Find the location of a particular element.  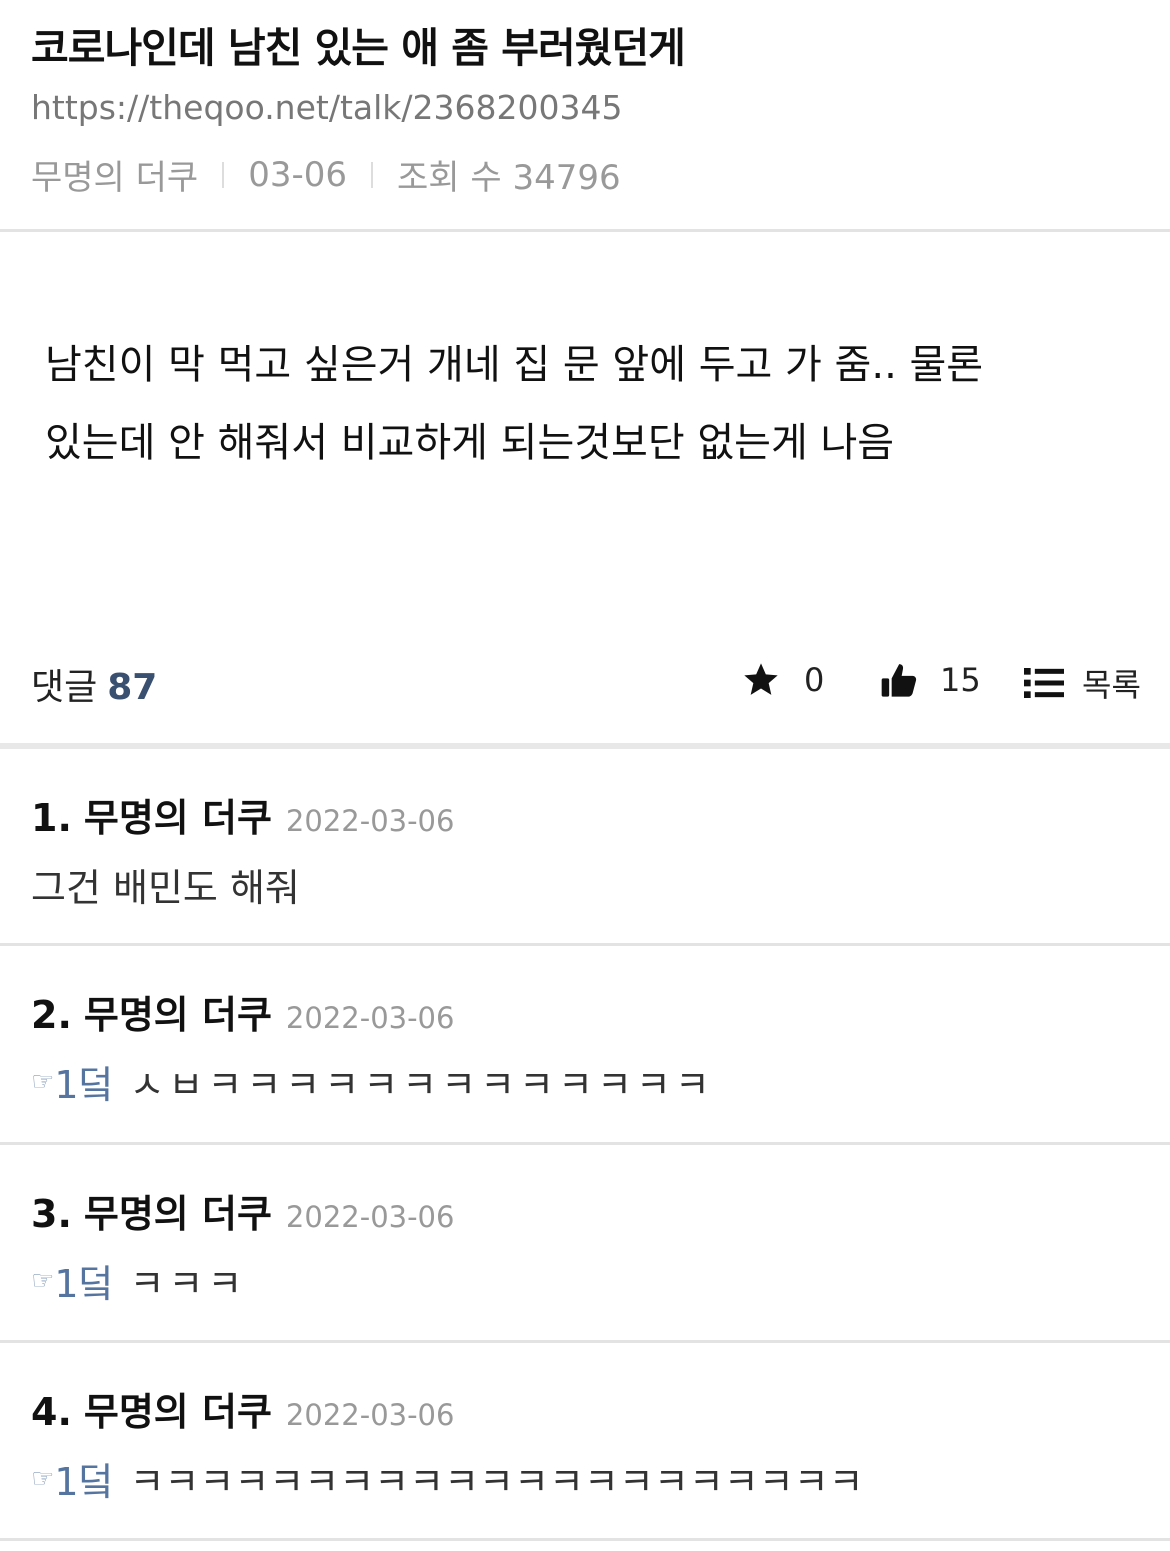

comment-number: 2. is located at coordinates (51, 1015).